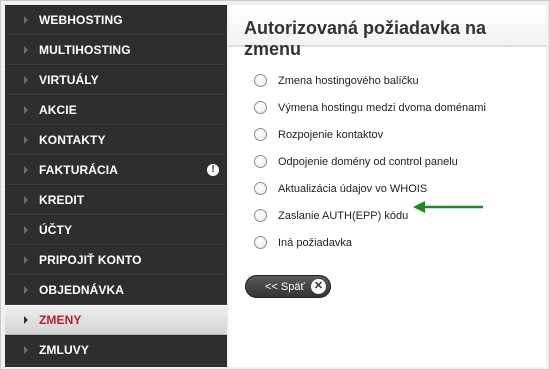  What do you see at coordinates (69, 80) in the screenshot?
I see `sidebar-item-label: VIRTUÁLY` at bounding box center [69, 80].